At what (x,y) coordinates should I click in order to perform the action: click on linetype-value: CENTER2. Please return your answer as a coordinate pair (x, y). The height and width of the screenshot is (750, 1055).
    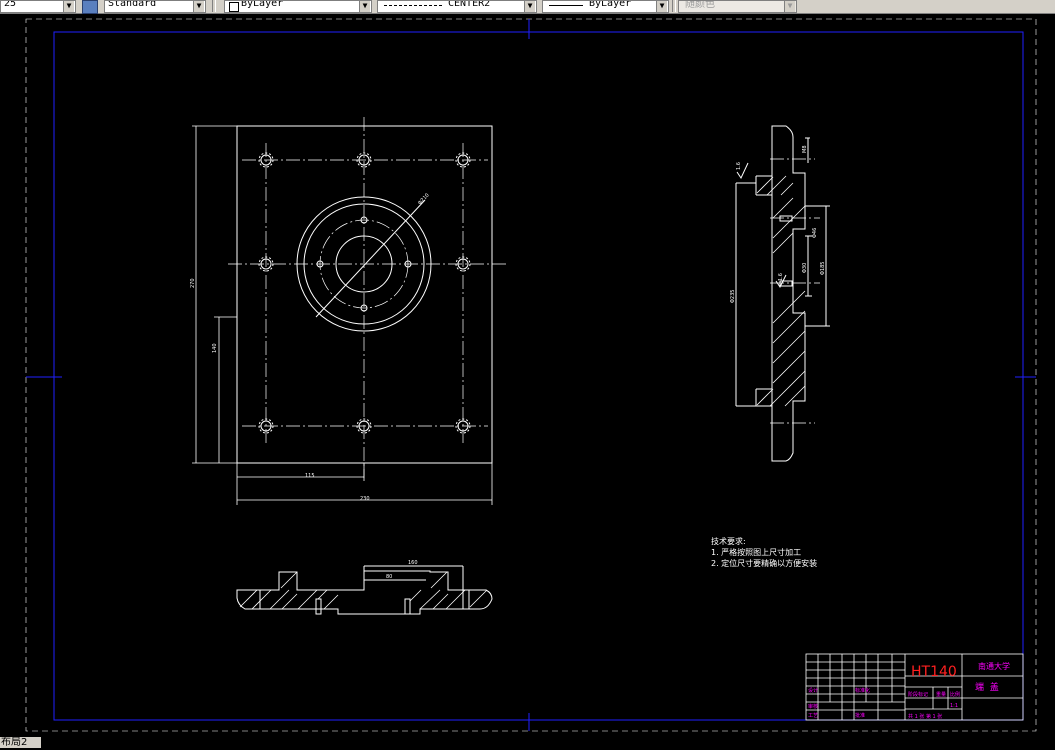
    Looking at the image, I should click on (469, 4).